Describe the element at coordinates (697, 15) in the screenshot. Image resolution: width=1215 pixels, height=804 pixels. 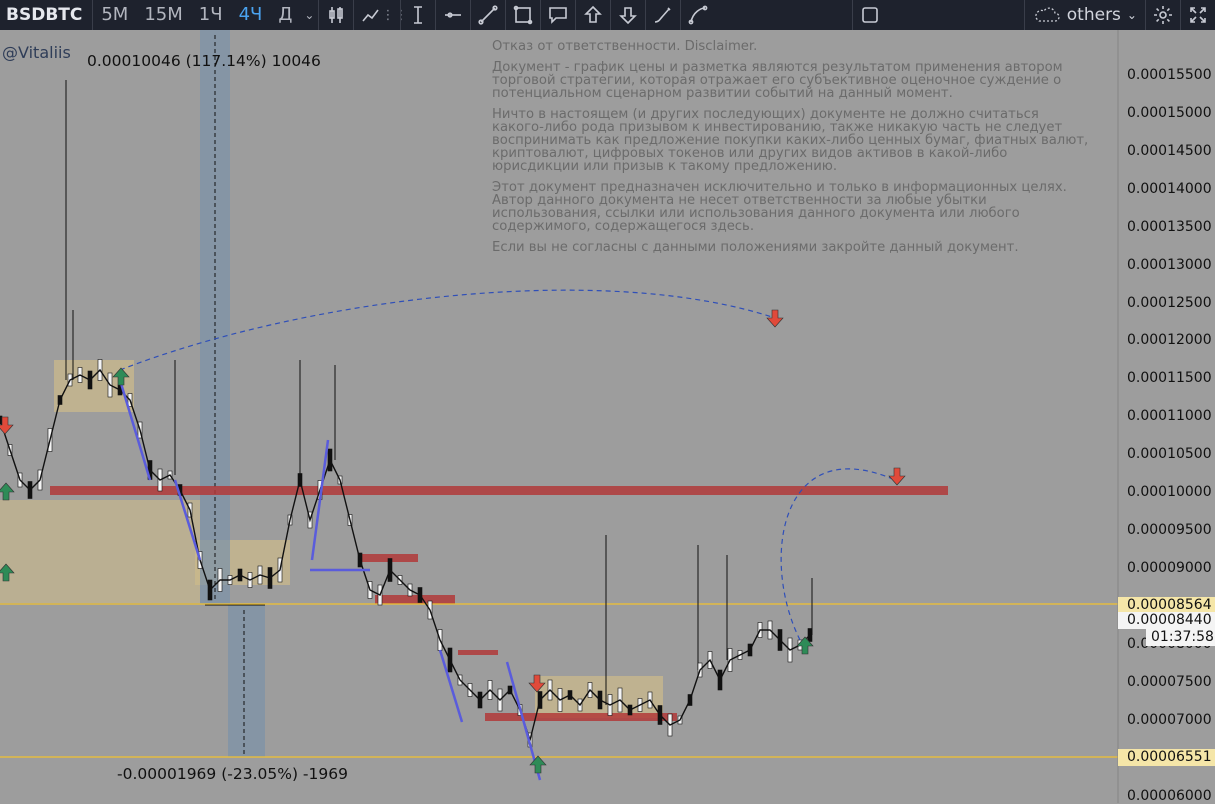
I see `curve-icon` at that location.